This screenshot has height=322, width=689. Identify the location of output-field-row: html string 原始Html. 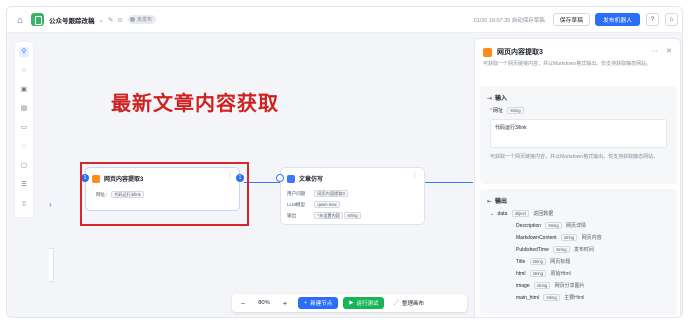
(543, 274).